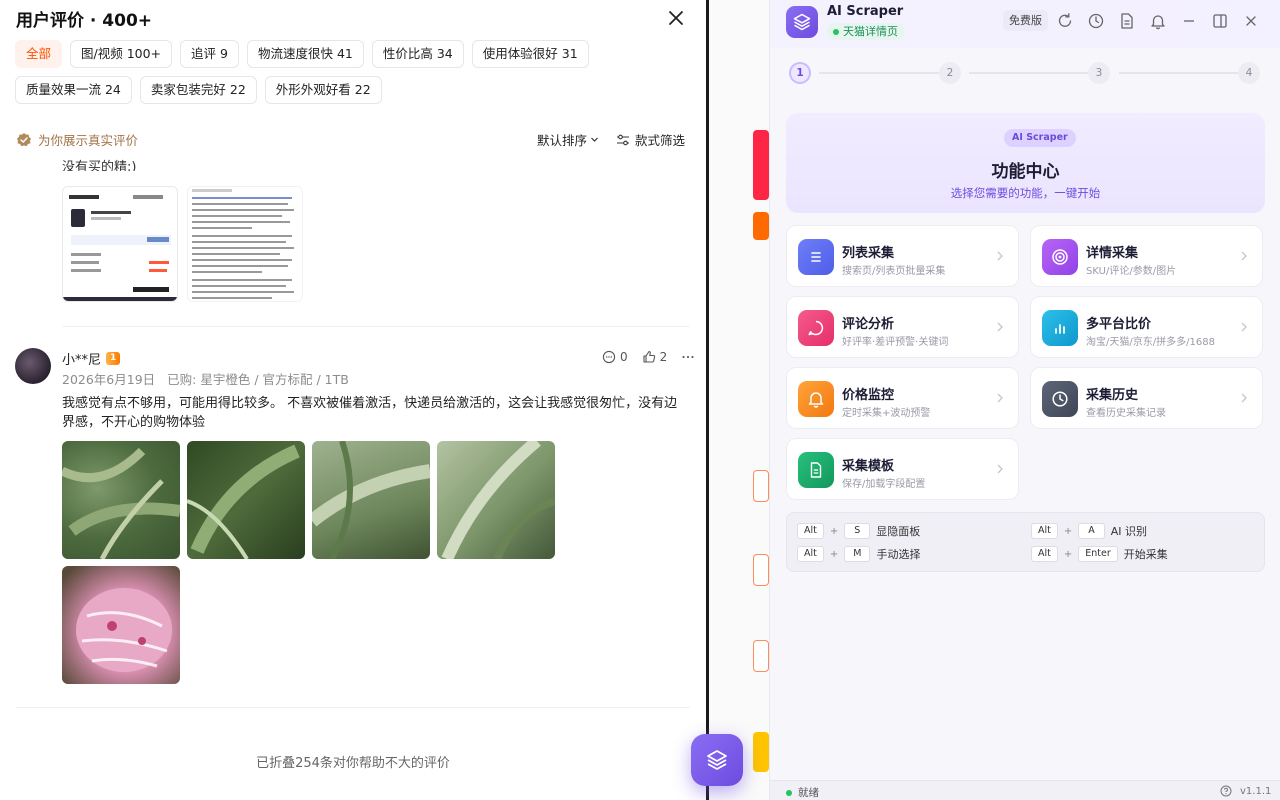  I want to click on feature-card-history: 采集历史 查看历史采集记录, so click(1146, 398).